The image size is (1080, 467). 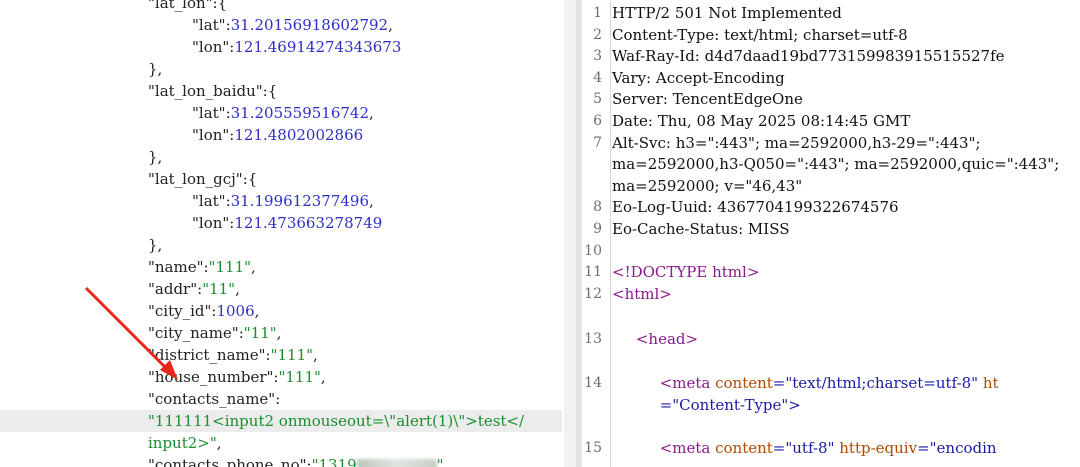 What do you see at coordinates (707, 185) in the screenshot?
I see `response-line: ma=2592000; v="46,43"` at bounding box center [707, 185].